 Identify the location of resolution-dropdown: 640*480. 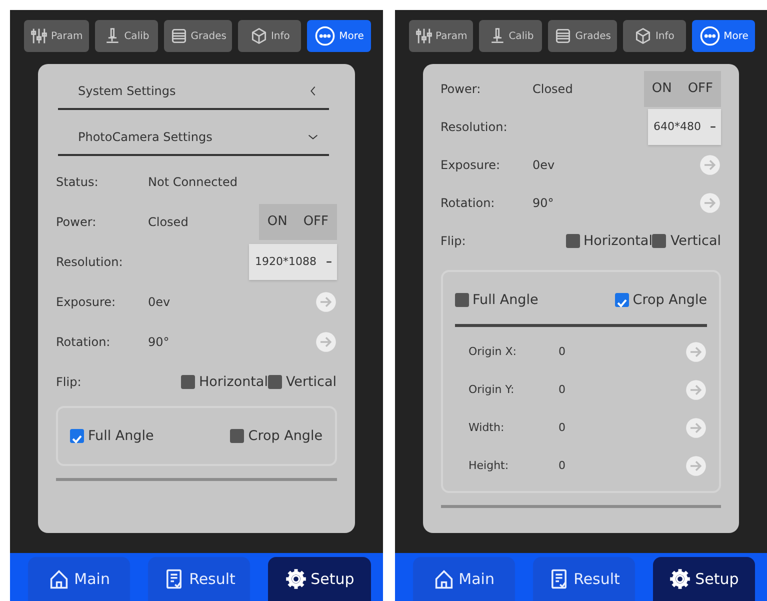
(684, 127).